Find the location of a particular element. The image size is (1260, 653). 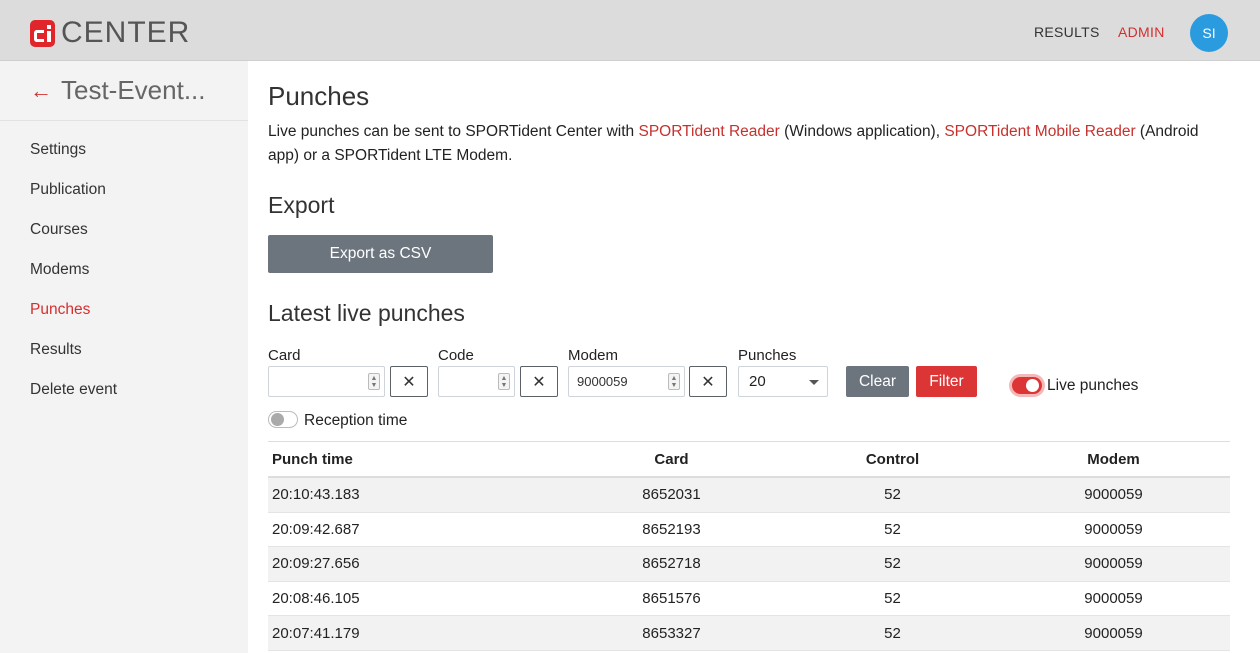

col-punch-time: Punch time is located at coordinates (414, 459).